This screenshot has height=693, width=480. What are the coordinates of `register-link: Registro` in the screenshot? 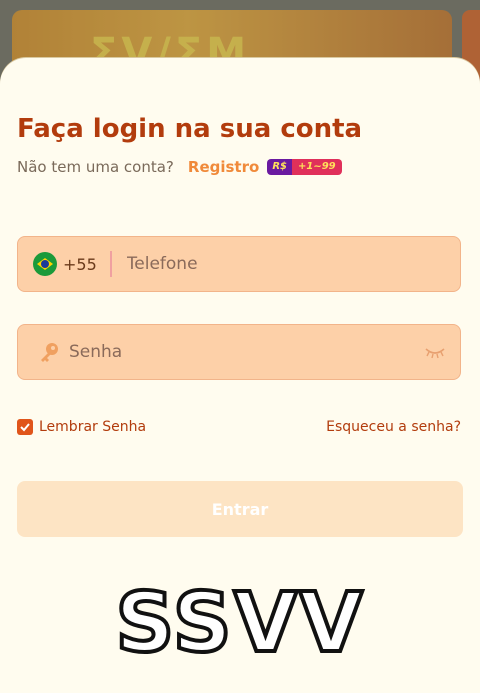 It's located at (223, 167).